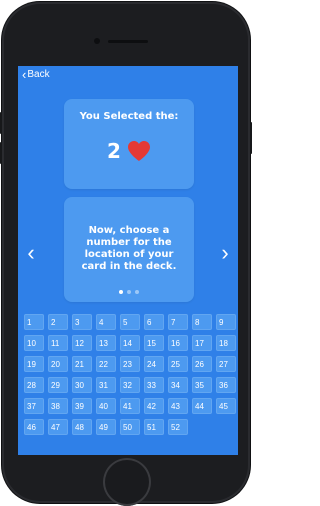  Describe the element at coordinates (154, 385) in the screenshot. I see `number-cell: 33` at that location.